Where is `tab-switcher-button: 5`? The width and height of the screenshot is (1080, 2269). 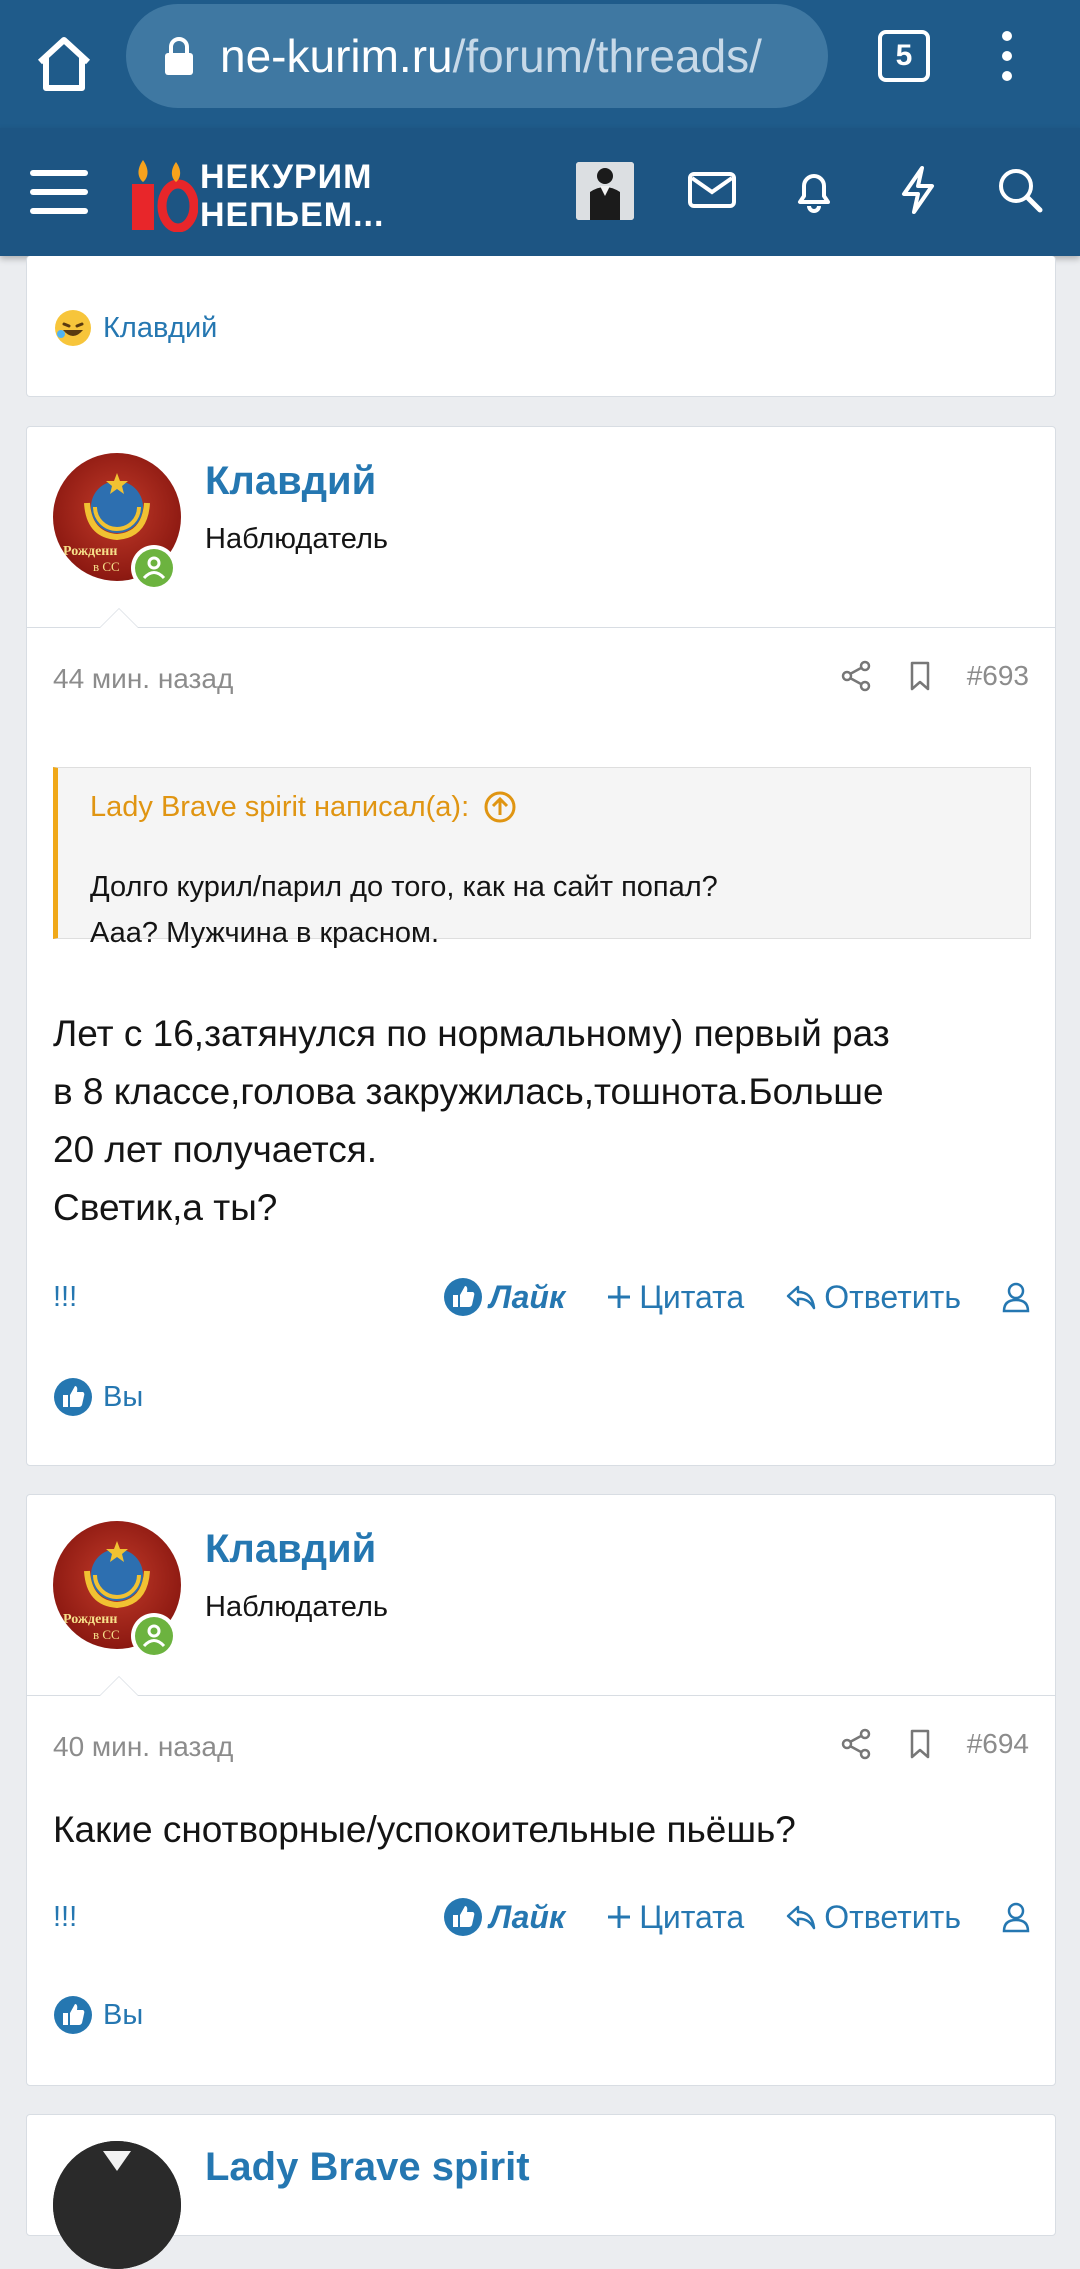 tab-switcher-button: 5 is located at coordinates (904, 56).